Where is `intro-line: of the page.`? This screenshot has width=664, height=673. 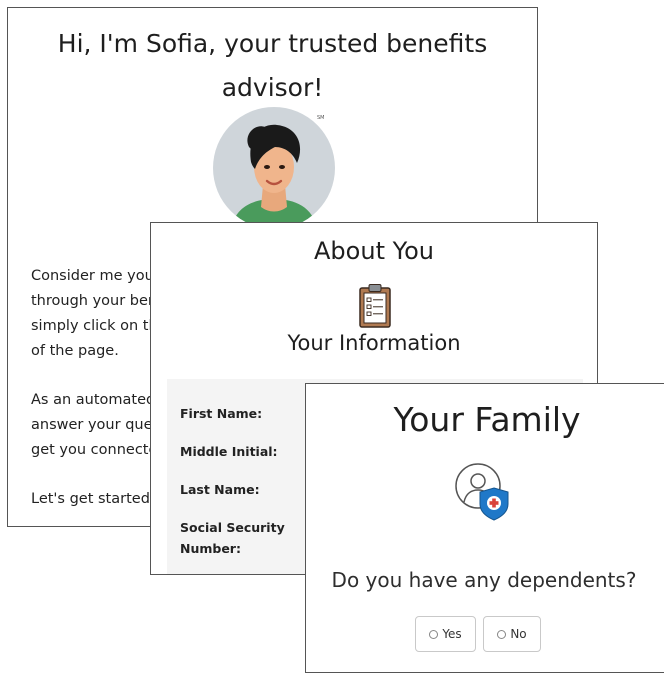 intro-line: of the page. is located at coordinates (75, 351).